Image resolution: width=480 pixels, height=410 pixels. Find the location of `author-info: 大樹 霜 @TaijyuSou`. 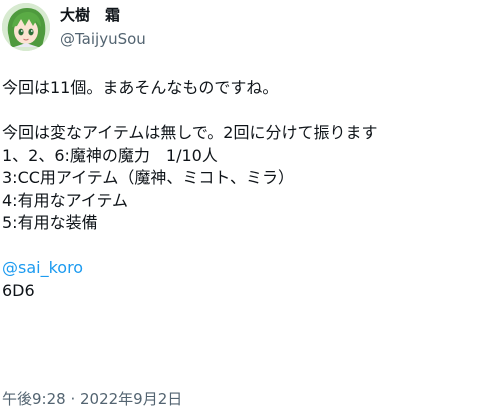

author-info: 大樹 霜 @TaijyuSou is located at coordinates (103, 27).